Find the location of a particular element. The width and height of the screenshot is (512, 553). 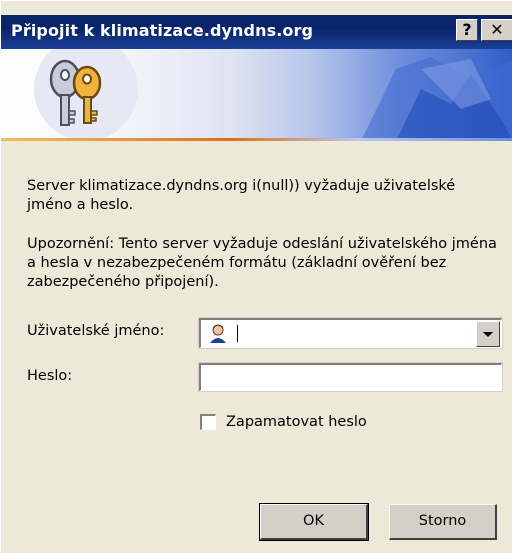

username-label: Uživatelské jméno: is located at coordinates (96, 331).